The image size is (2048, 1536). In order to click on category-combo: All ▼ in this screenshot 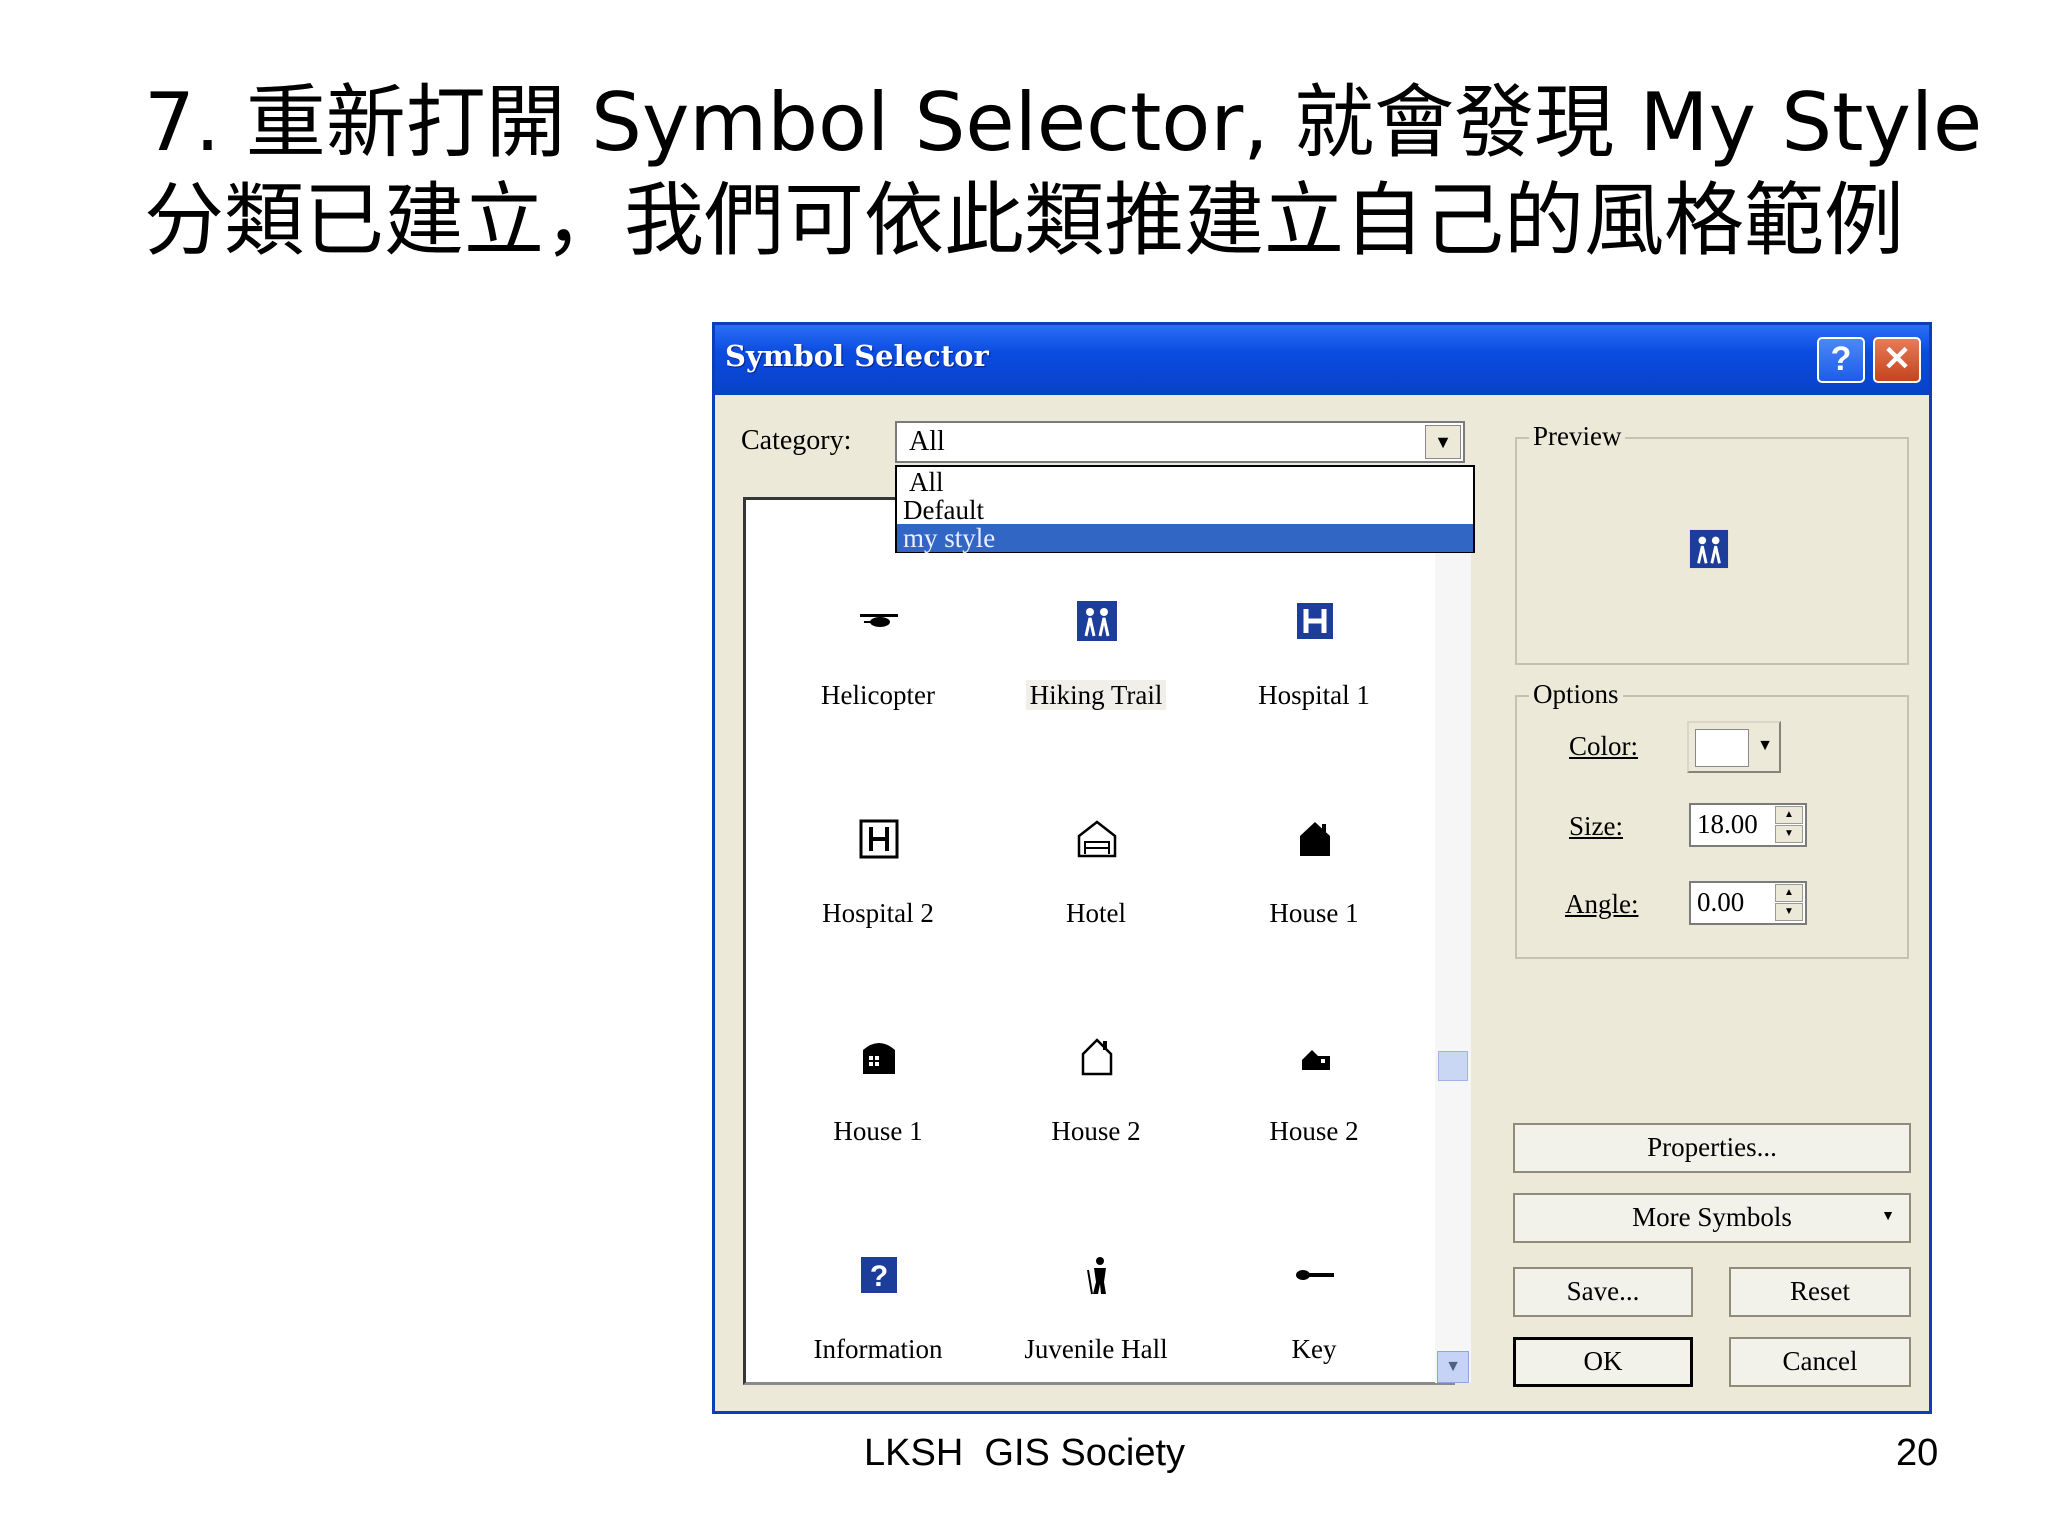, I will do `click(1180, 442)`.